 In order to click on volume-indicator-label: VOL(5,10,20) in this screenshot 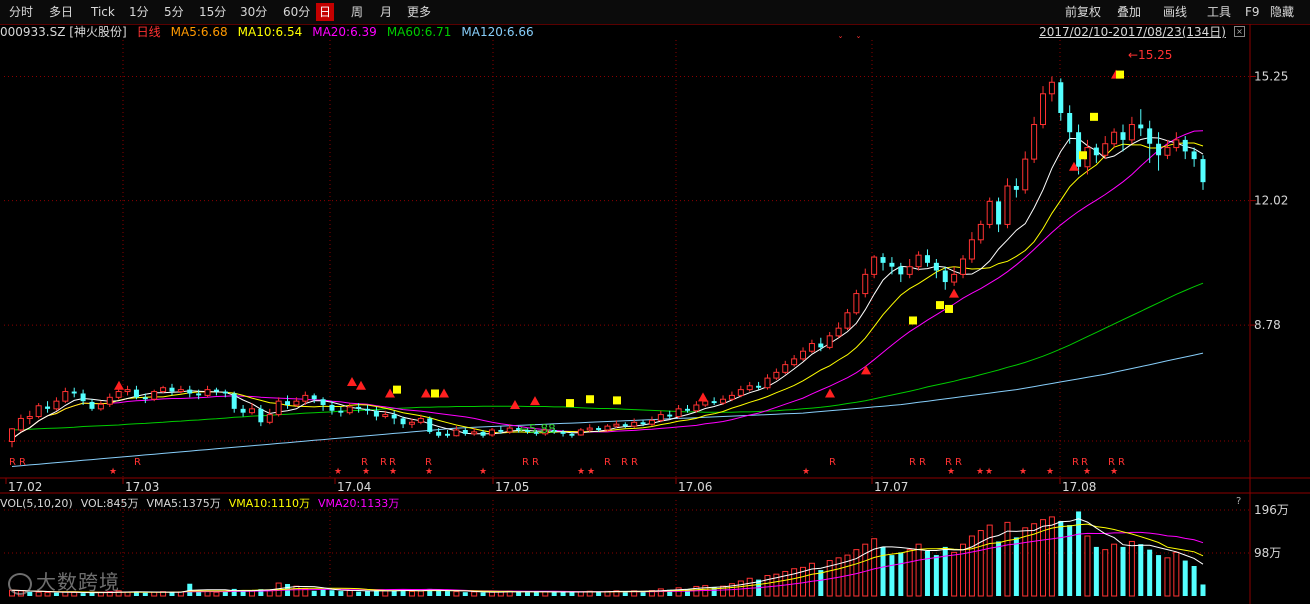, I will do `click(36, 503)`.